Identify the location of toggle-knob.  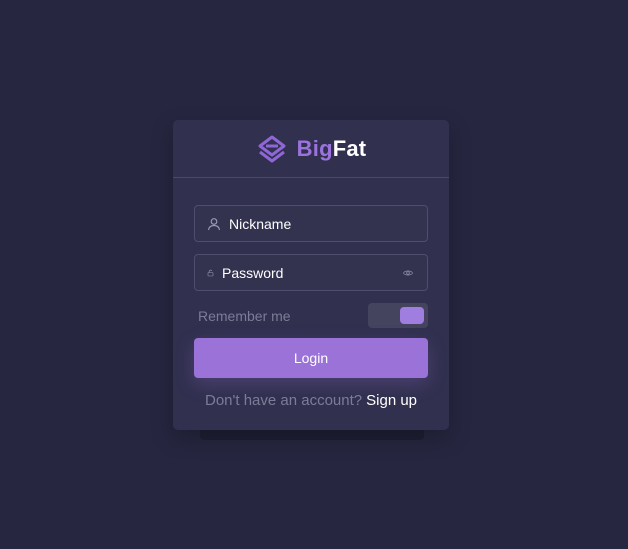
(412, 315).